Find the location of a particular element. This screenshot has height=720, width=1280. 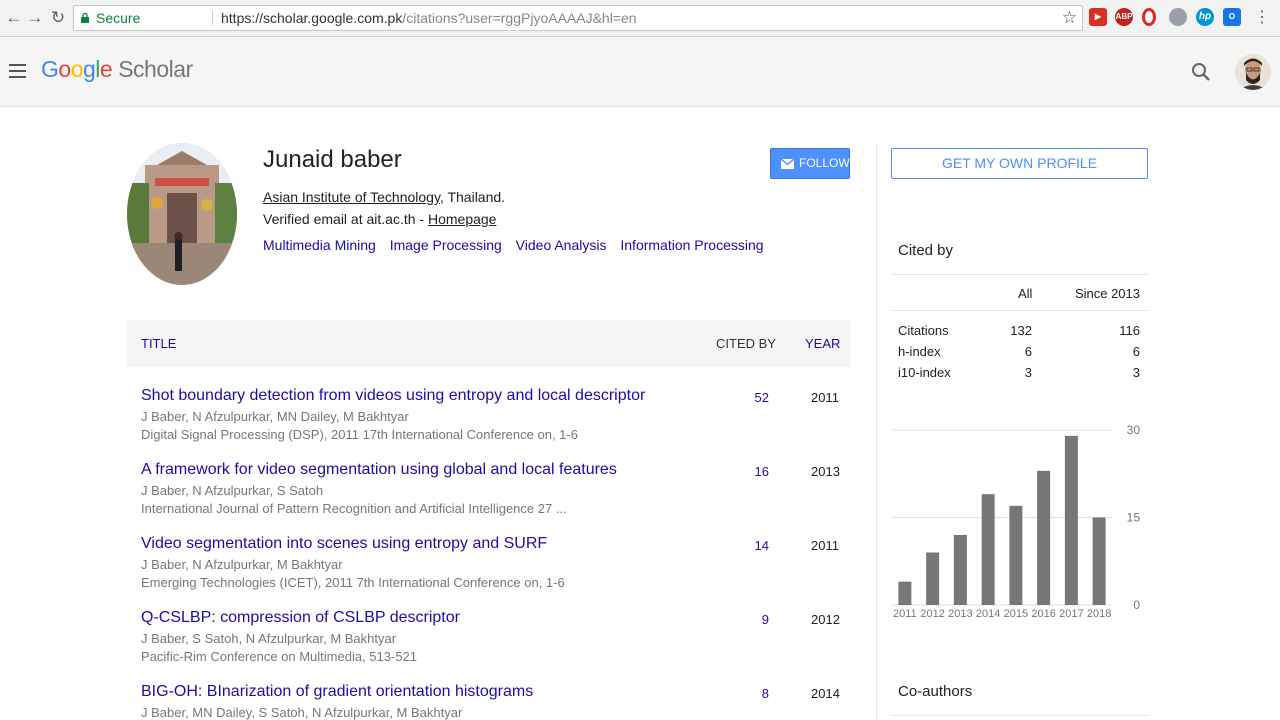

cited-by-column-header: CITED BY is located at coordinates (746, 343).